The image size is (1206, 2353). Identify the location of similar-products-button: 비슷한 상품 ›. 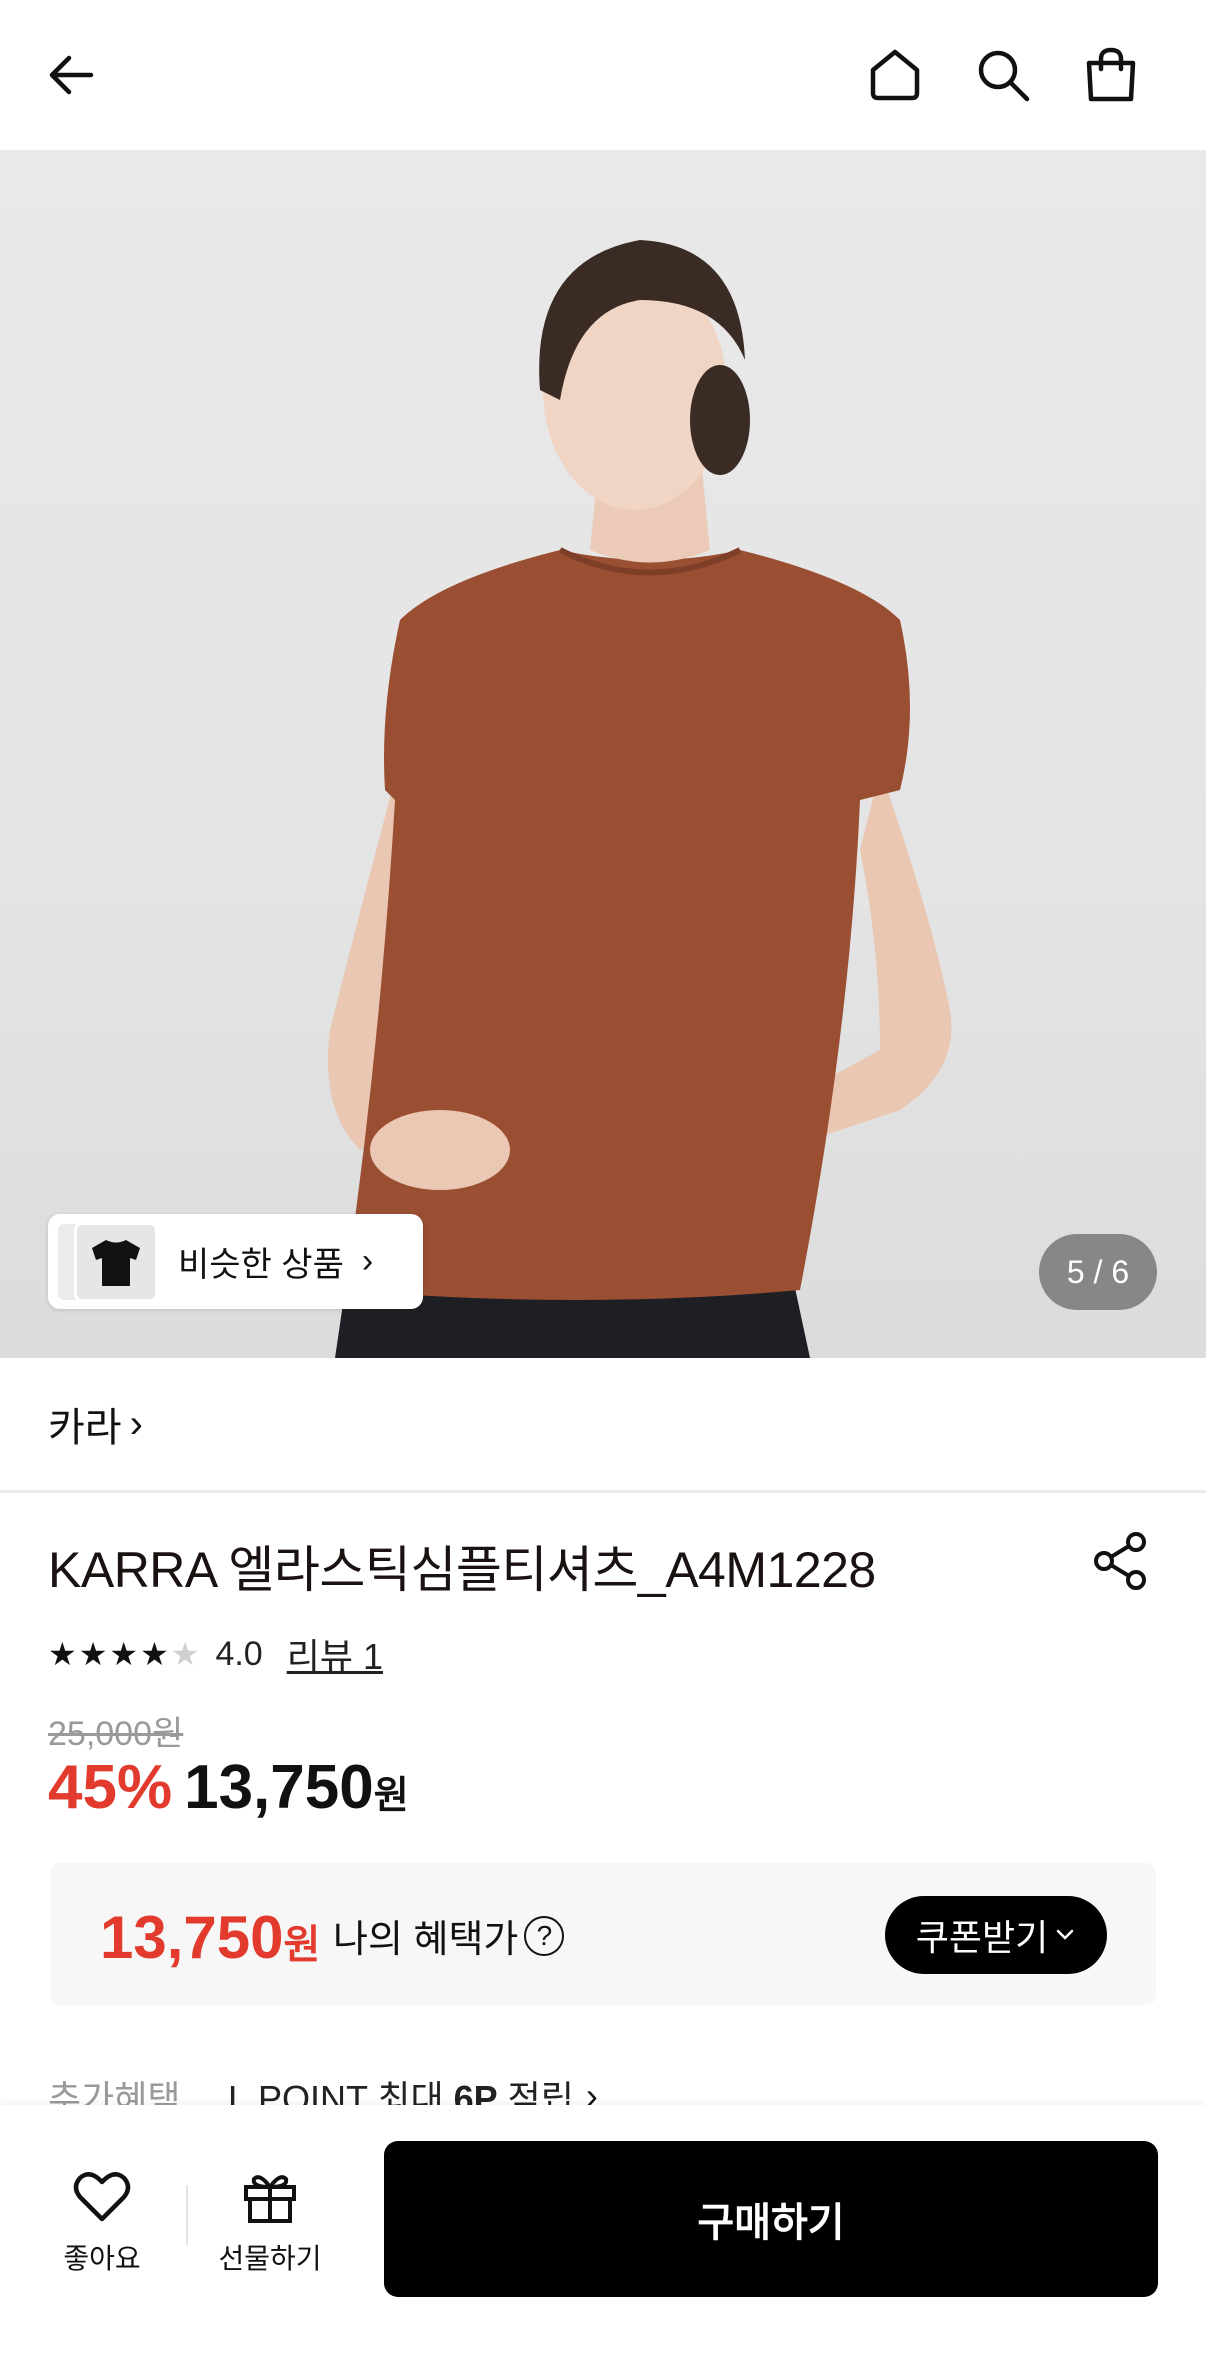
(235, 1261).